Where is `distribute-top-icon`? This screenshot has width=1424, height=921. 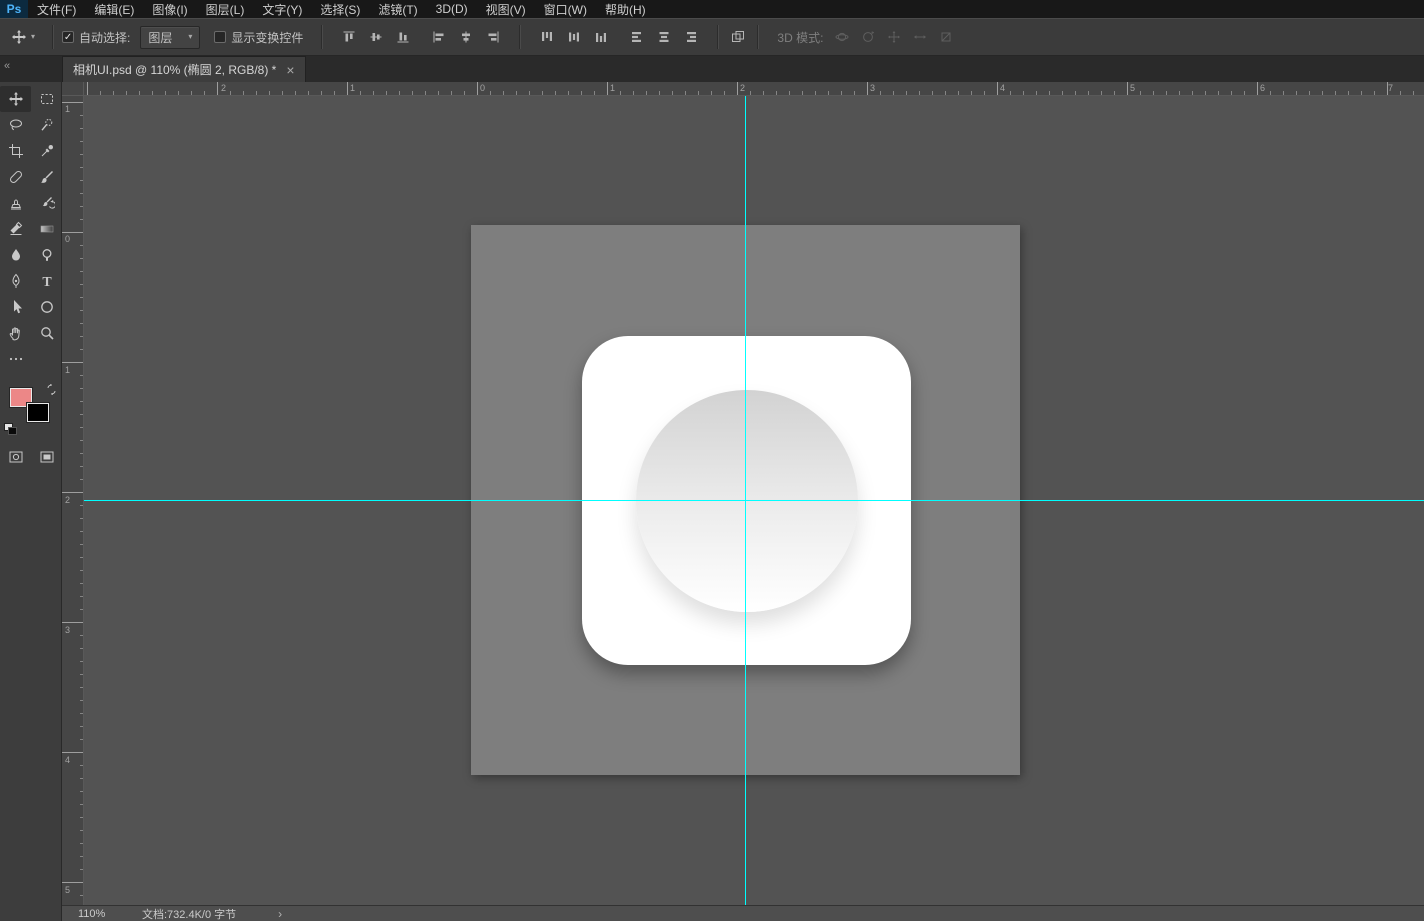
distribute-top-icon is located at coordinates (547, 37).